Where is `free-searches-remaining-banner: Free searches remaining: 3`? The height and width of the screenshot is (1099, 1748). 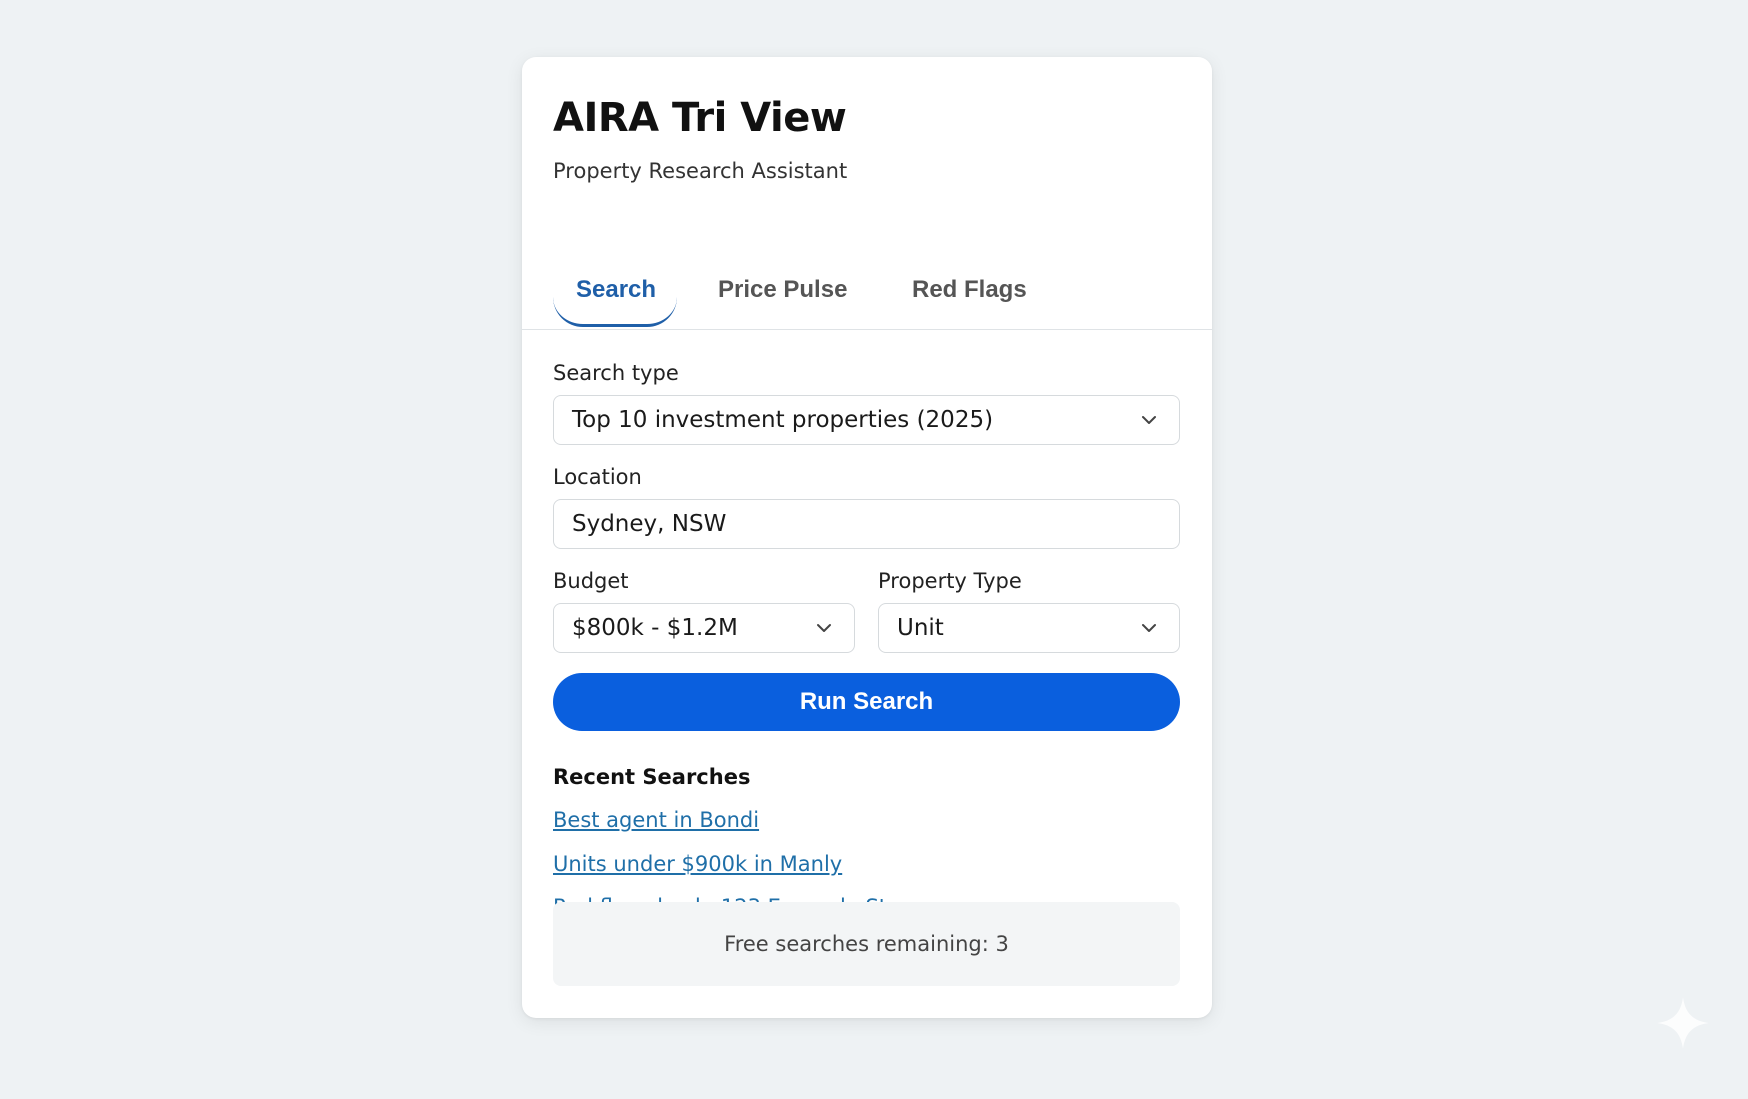
free-searches-remaining-banner: Free searches remaining: 3 is located at coordinates (866, 944).